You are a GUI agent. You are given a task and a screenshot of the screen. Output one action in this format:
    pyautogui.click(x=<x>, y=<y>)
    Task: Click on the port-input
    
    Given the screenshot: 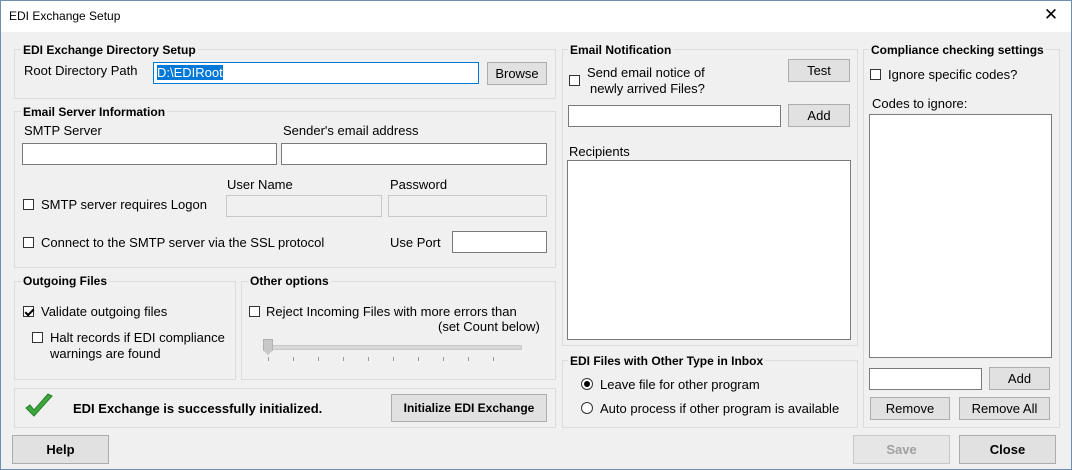 What is the action you would take?
    pyautogui.click(x=499, y=242)
    